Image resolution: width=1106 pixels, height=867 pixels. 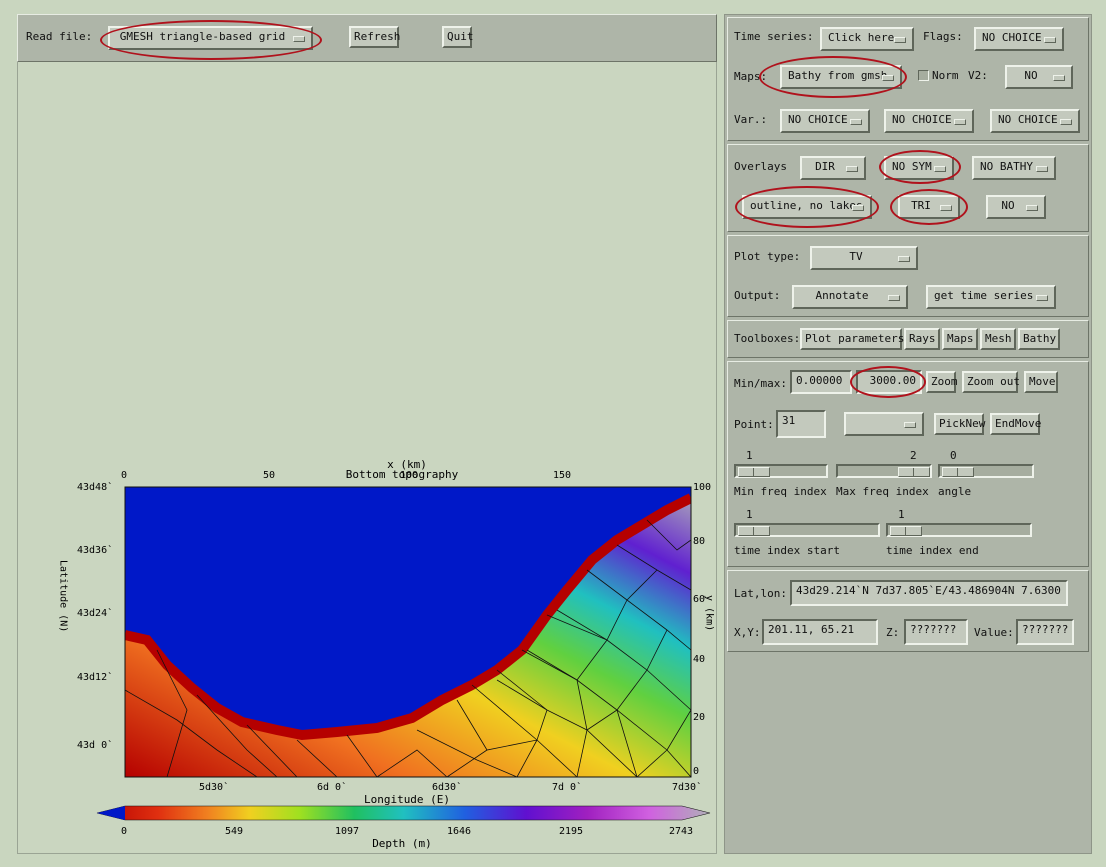 What do you see at coordinates (807, 207) in the screenshot?
I see `outline-select: outline, no lakes` at bounding box center [807, 207].